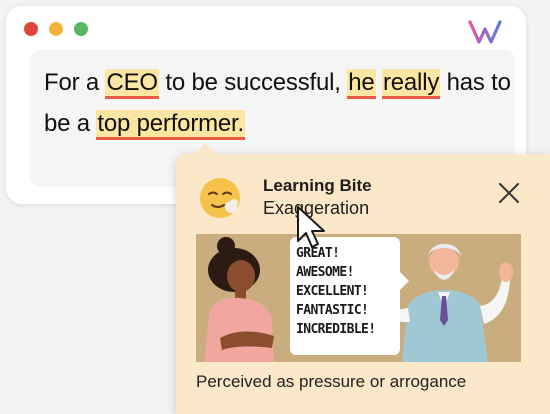 Image resolution: width=550 pixels, height=414 pixels. What do you see at coordinates (317, 185) in the screenshot?
I see `popup-title: Learning Bite` at bounding box center [317, 185].